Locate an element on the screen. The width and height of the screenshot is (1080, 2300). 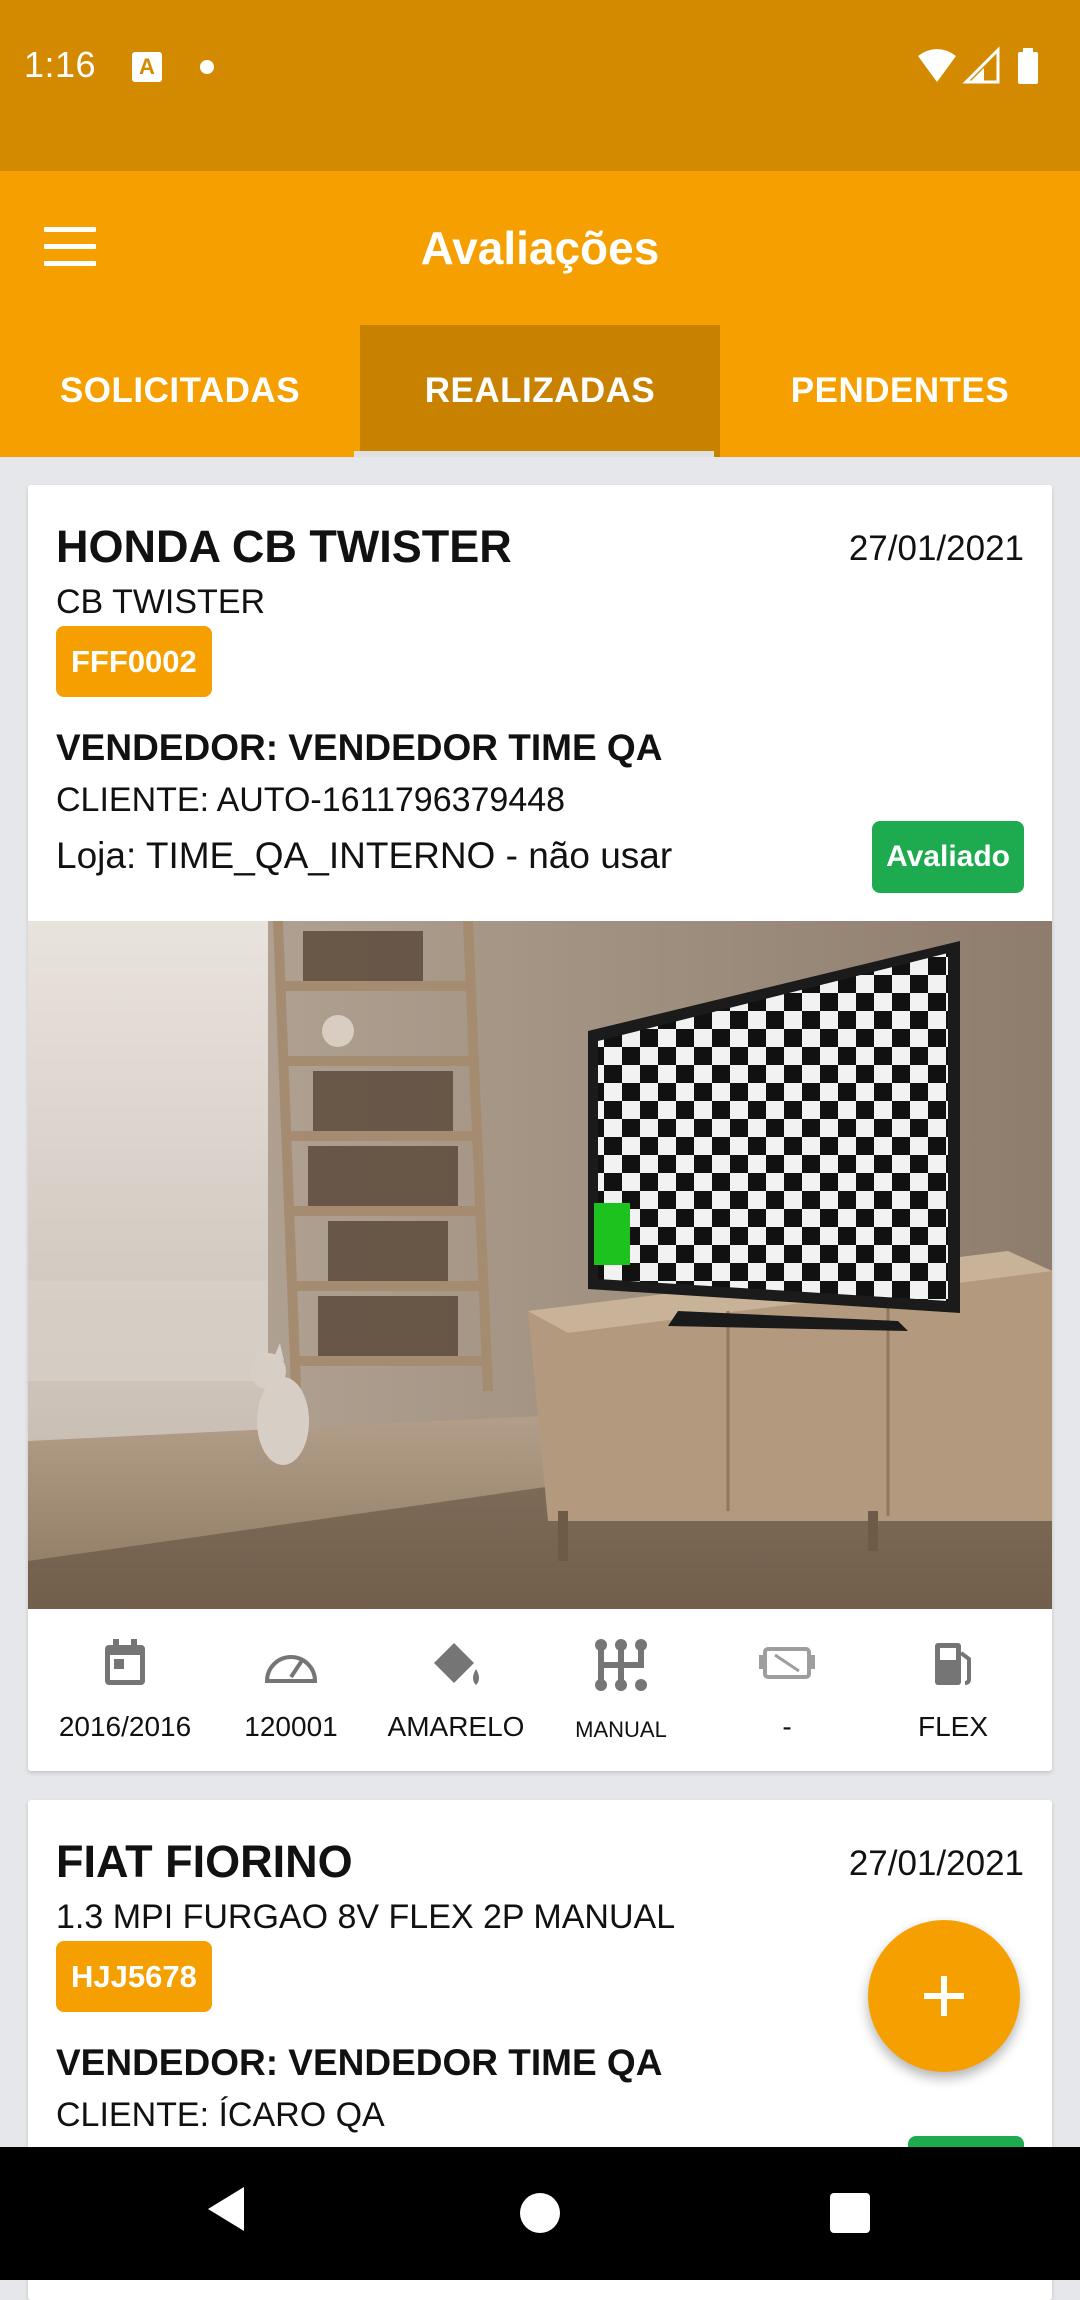
page-title: Avaliações is located at coordinates (540, 248).